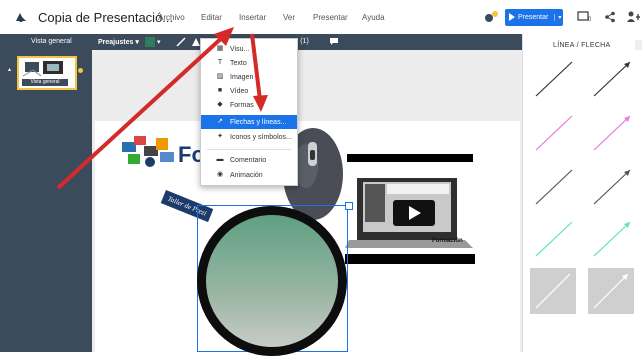  I want to click on swatch-line-mint, so click(554, 239).